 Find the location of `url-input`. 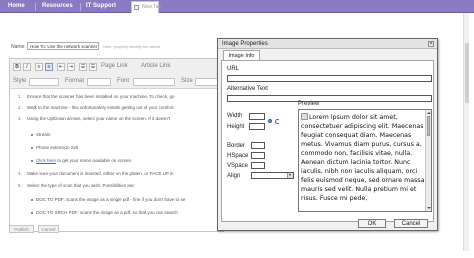

url-input is located at coordinates (329, 78).